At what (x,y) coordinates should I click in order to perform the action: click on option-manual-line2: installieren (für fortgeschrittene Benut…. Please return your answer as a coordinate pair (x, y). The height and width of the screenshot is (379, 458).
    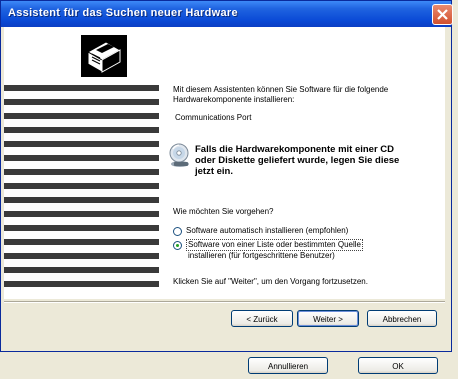
    Looking at the image, I should click on (261, 255).